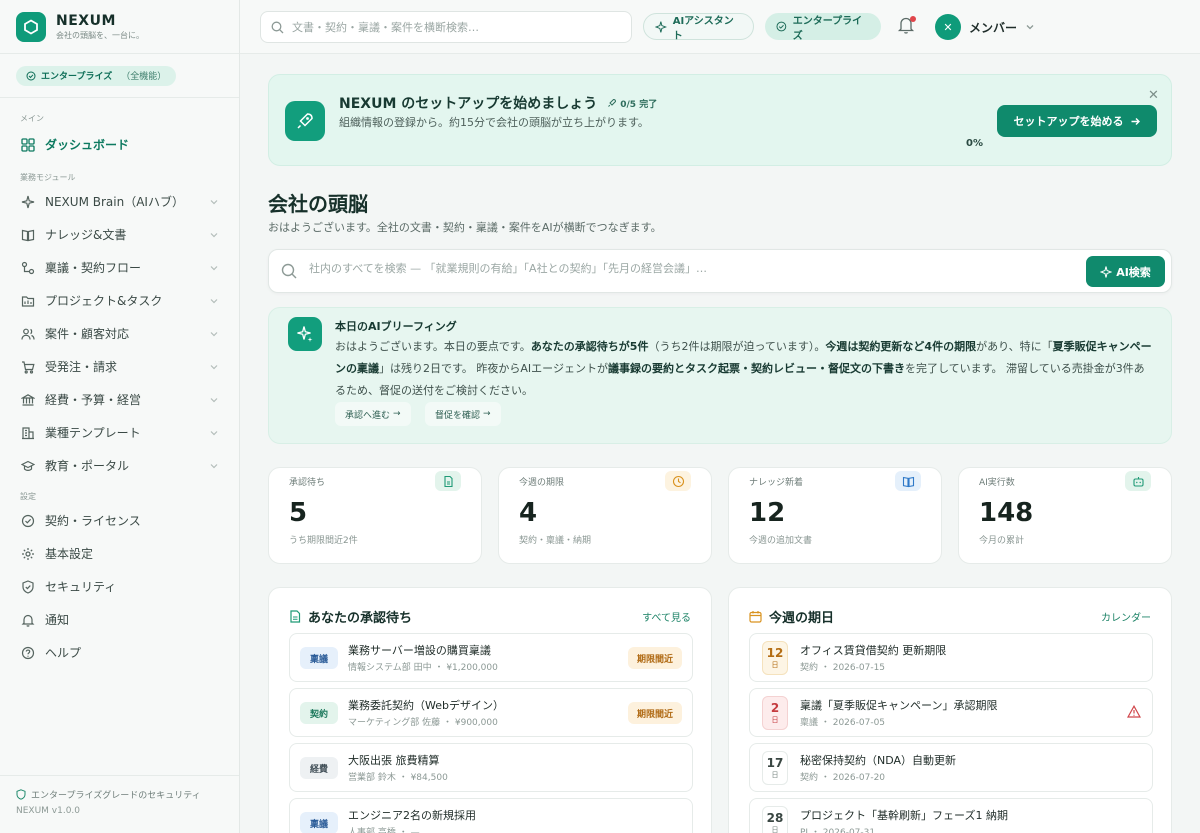 The width and height of the screenshot is (1200, 833). What do you see at coordinates (756, 368) in the screenshot?
I see `briefing-highlight: 議事録の要約とタスク起票・契約レビュー・督促文の下書き` at bounding box center [756, 368].